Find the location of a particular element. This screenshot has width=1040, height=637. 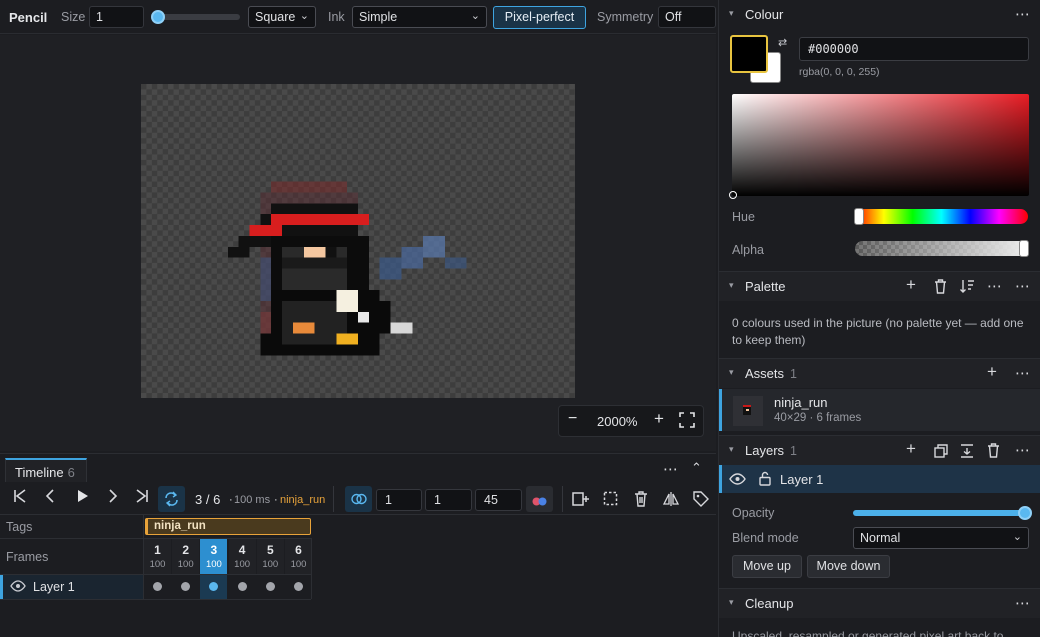

sort-icon is located at coordinates (967, 288).